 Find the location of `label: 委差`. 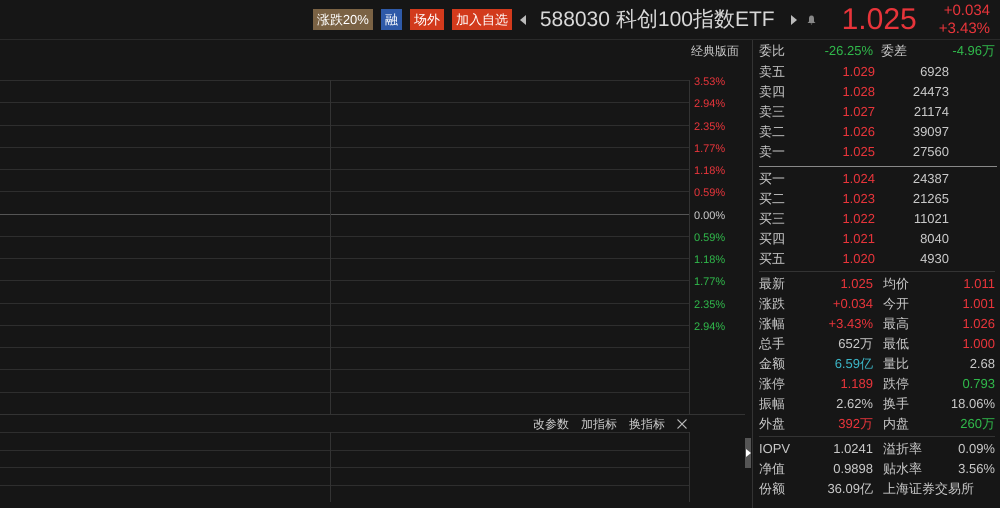

label: 委差 is located at coordinates (894, 51).